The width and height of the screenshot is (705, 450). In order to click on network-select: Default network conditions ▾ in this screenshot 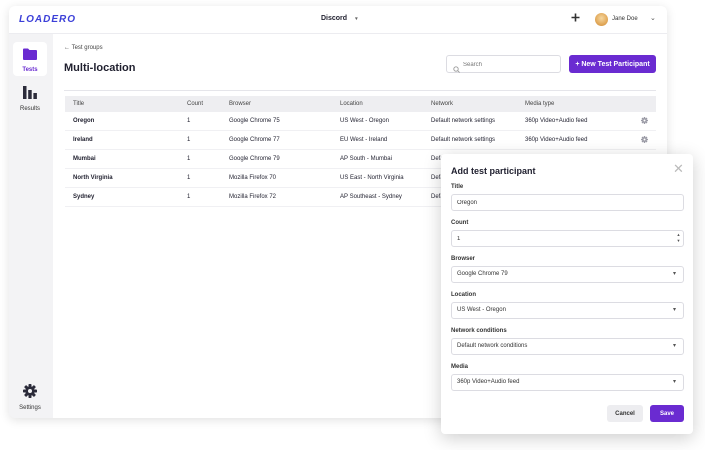, I will do `click(567, 346)`.